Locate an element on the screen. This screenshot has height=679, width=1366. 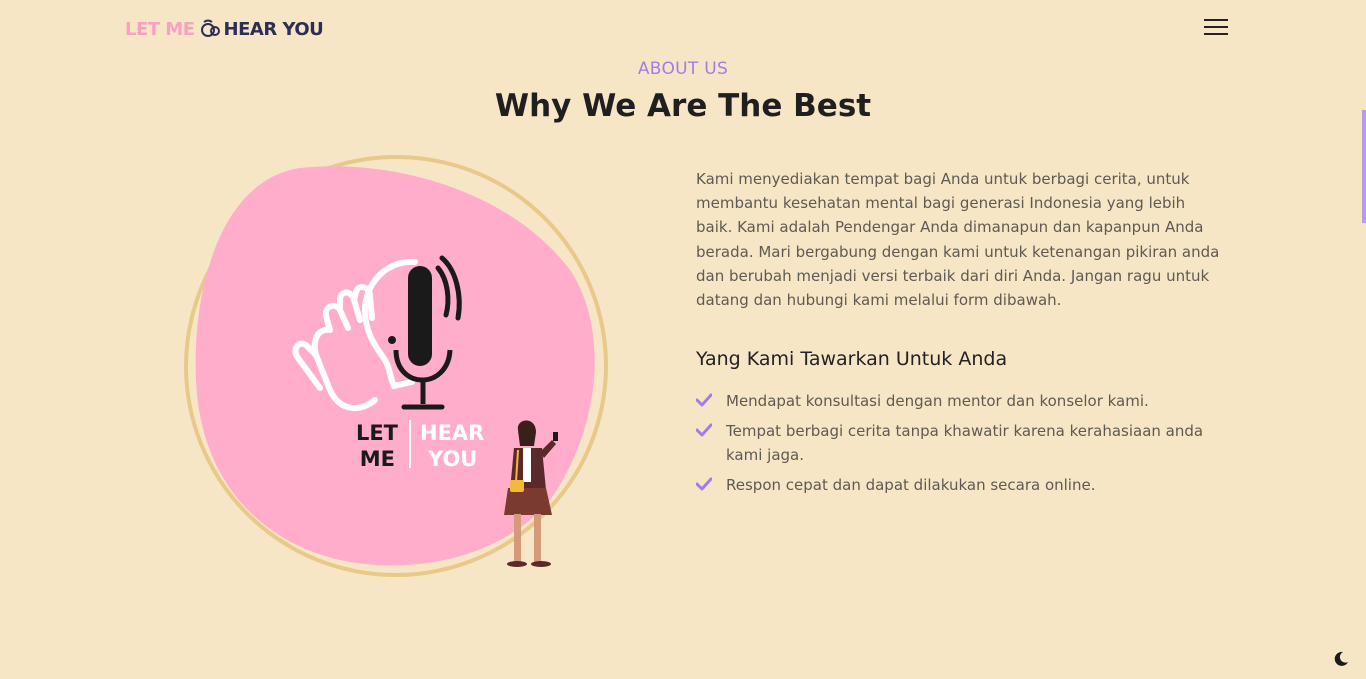
eye-dot is located at coordinates (392, 340).